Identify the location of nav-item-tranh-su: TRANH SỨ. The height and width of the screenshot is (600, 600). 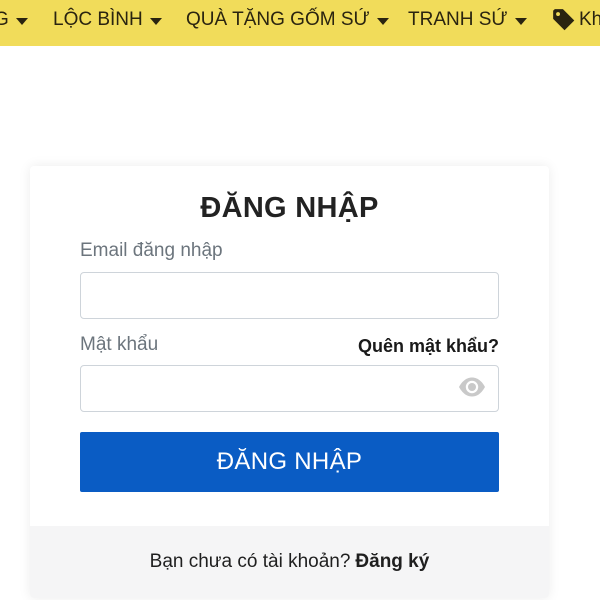
(467, 20).